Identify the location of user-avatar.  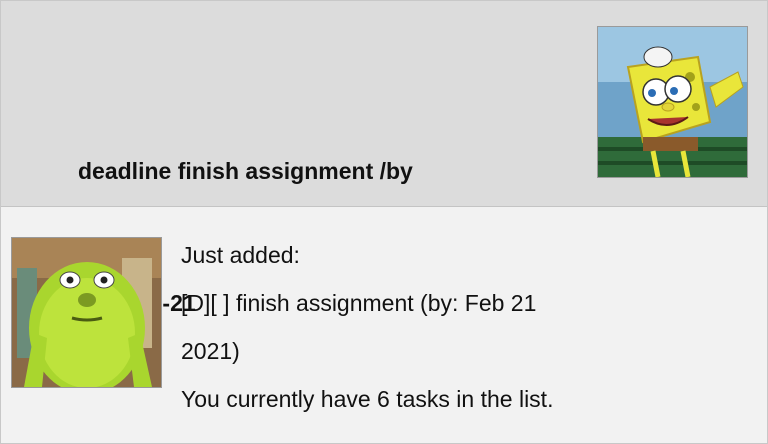
(672, 102).